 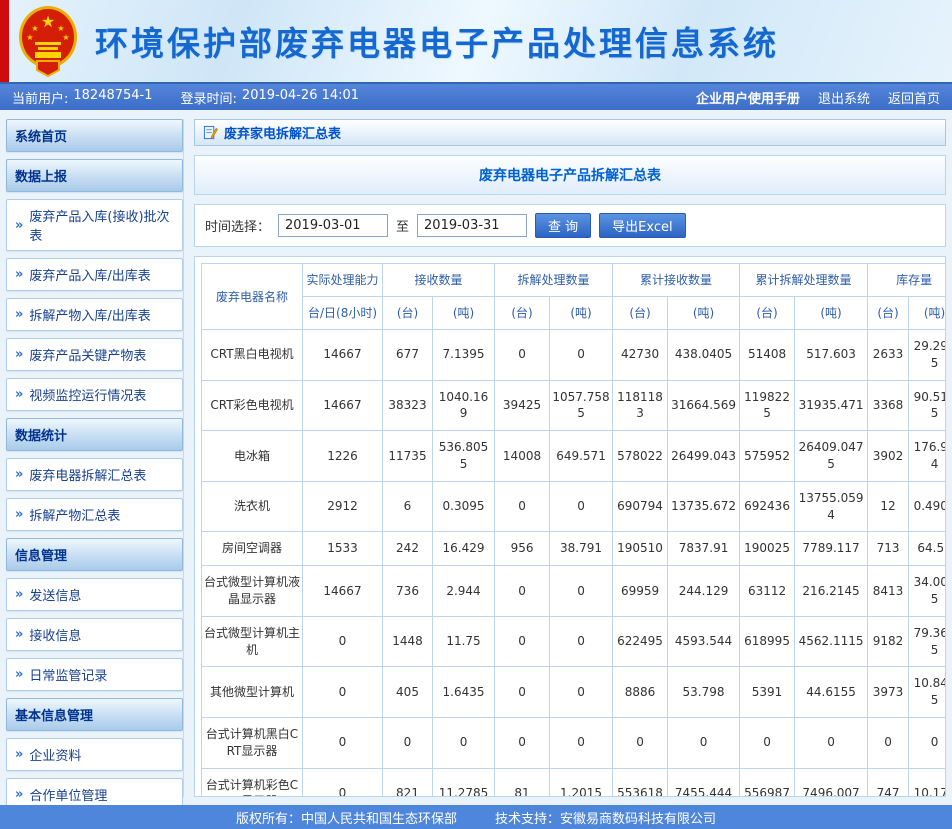 What do you see at coordinates (570, 176) in the screenshot?
I see `table-title: 废弃电器电子产品拆解汇总表` at bounding box center [570, 176].